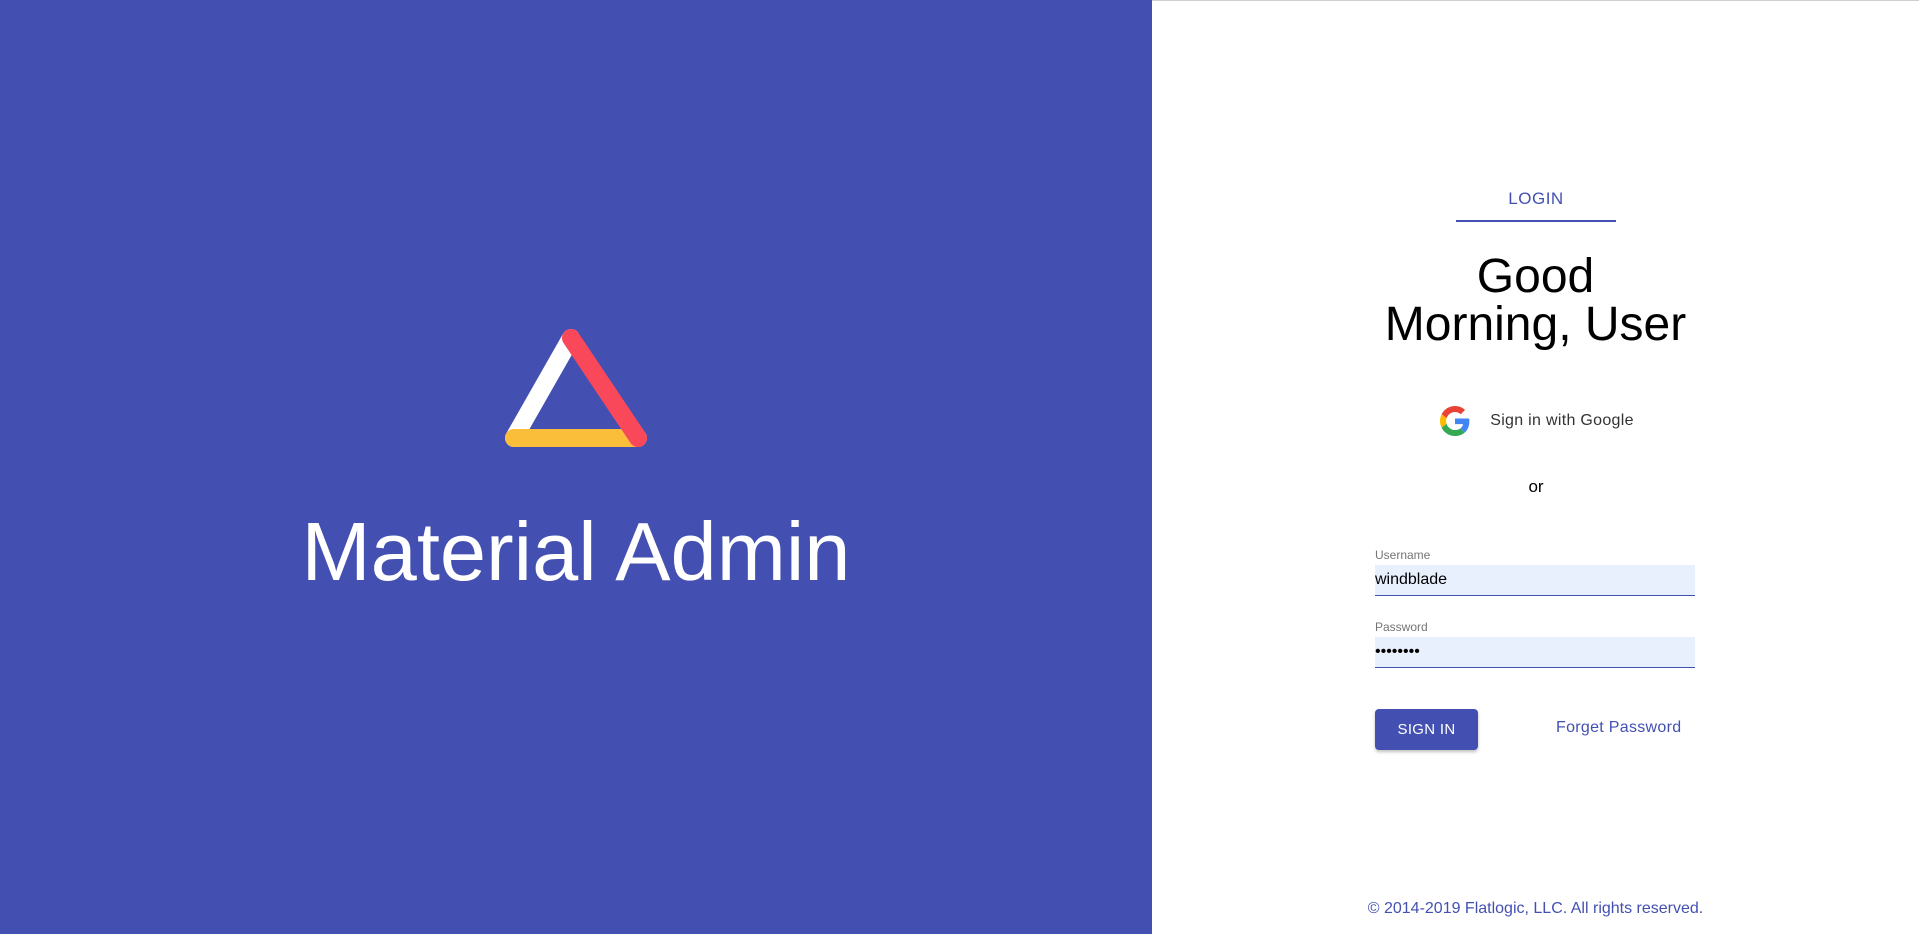  I want to click on google-icon, so click(1455, 421).